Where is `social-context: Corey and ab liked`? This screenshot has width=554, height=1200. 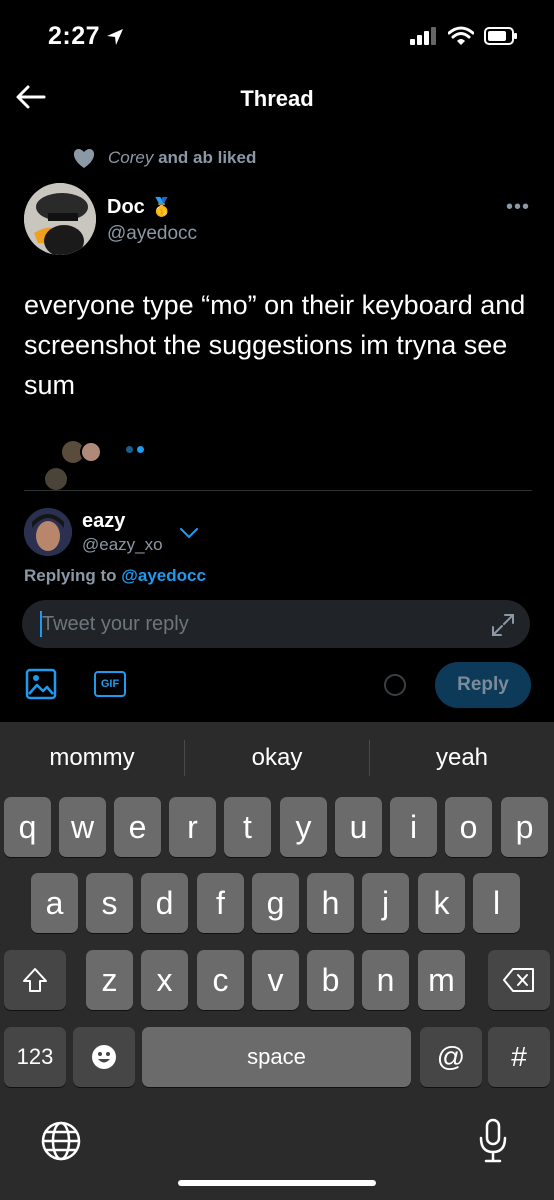 social-context: Corey and ab liked is located at coordinates (164, 158).